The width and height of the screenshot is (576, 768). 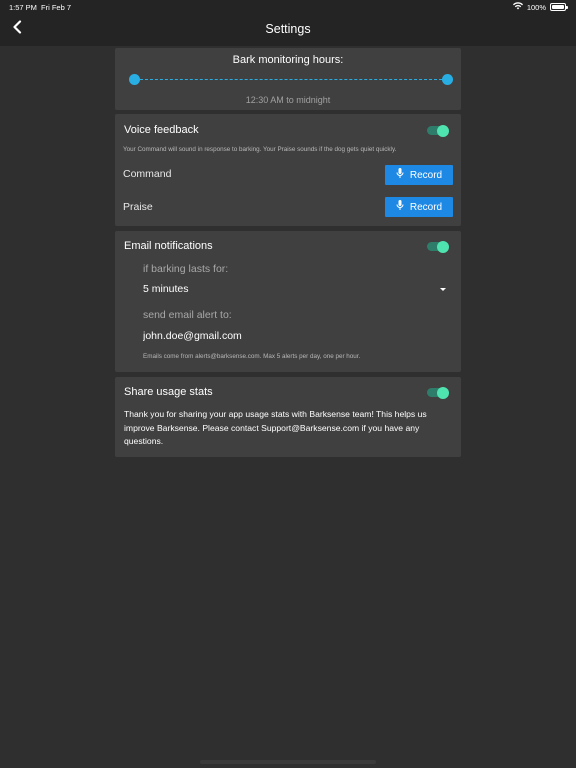 What do you see at coordinates (447, 79) in the screenshot?
I see `hours-slider-end-handle` at bounding box center [447, 79].